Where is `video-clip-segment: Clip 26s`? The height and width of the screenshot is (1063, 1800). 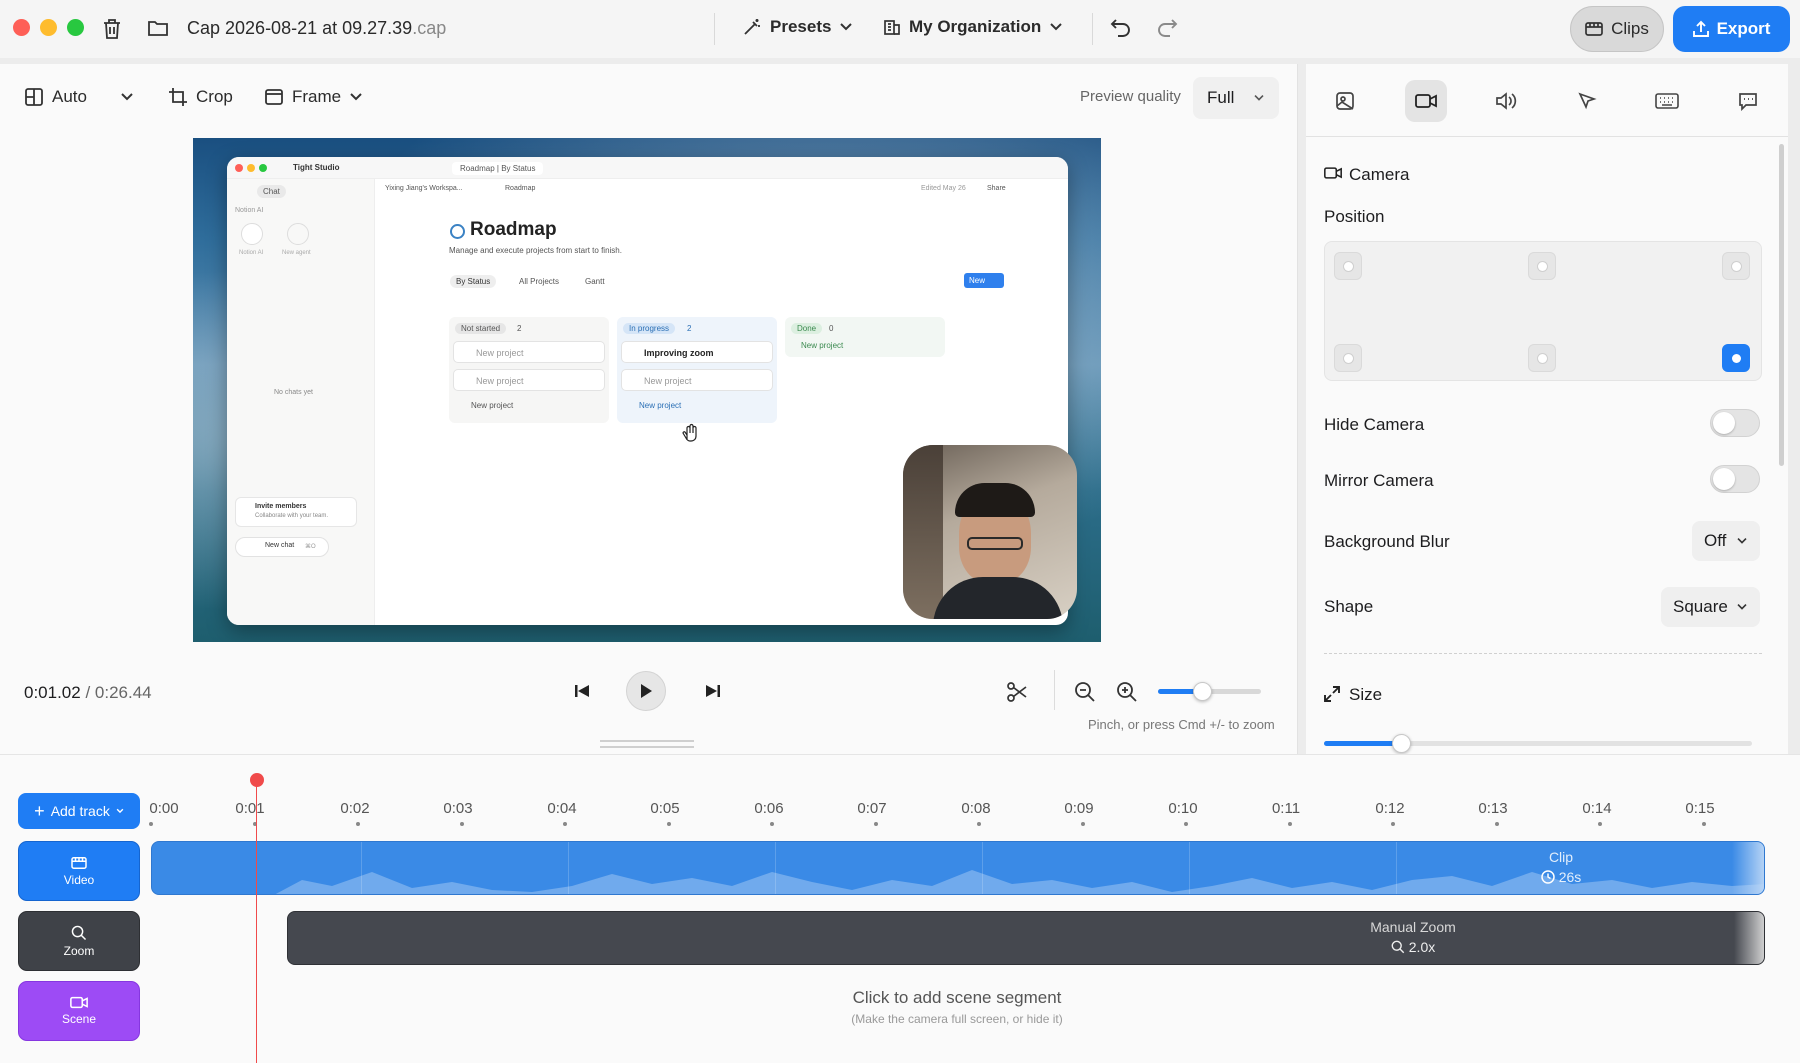 video-clip-segment: Clip 26s is located at coordinates (958, 868).